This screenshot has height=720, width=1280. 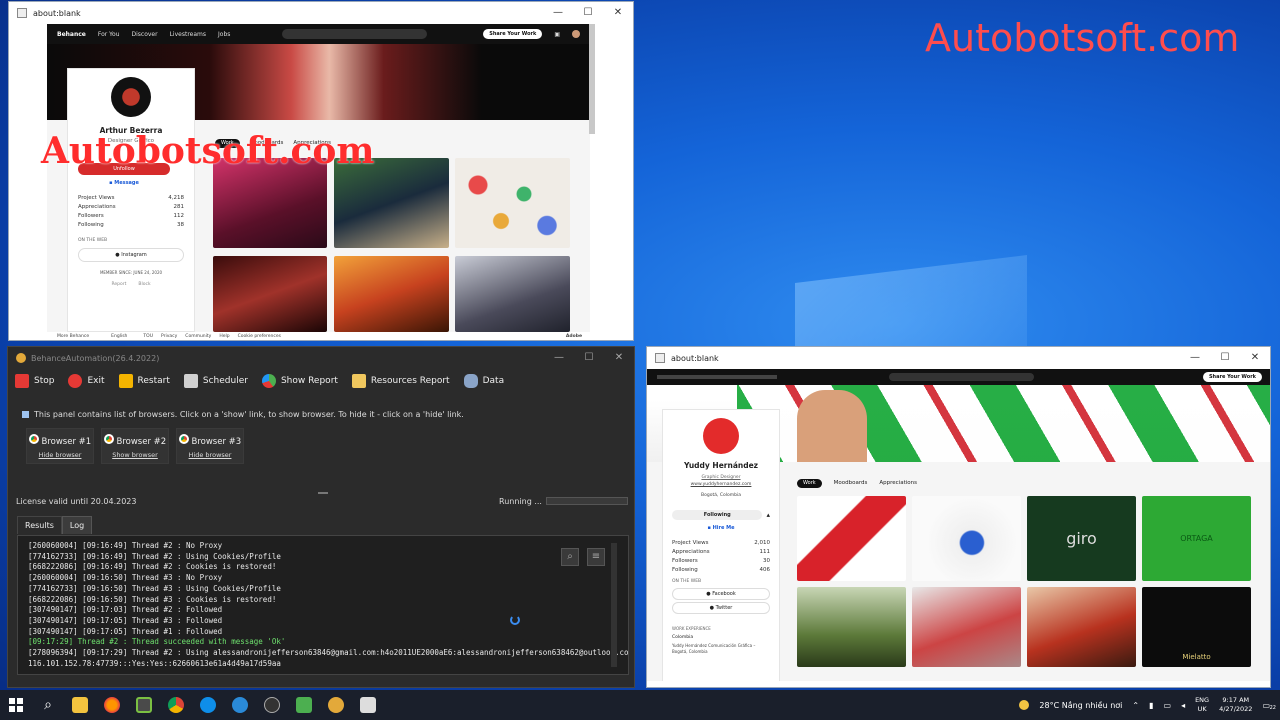 What do you see at coordinates (112, 705) in the screenshot?
I see `firefox-button` at bounding box center [112, 705].